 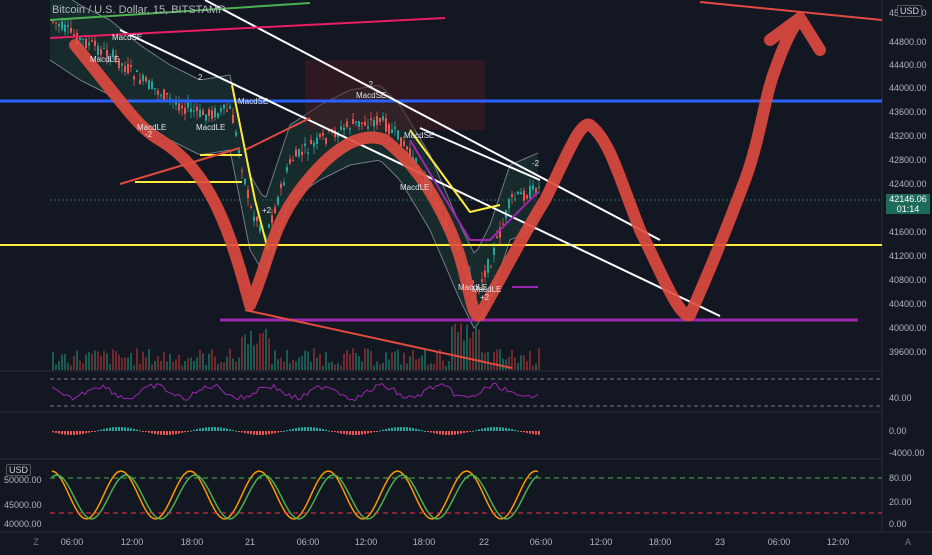 I want to click on symbol-title: Bitcoin / U.S. Dollar, 15, BITSTAMP, so click(x=138, y=10).